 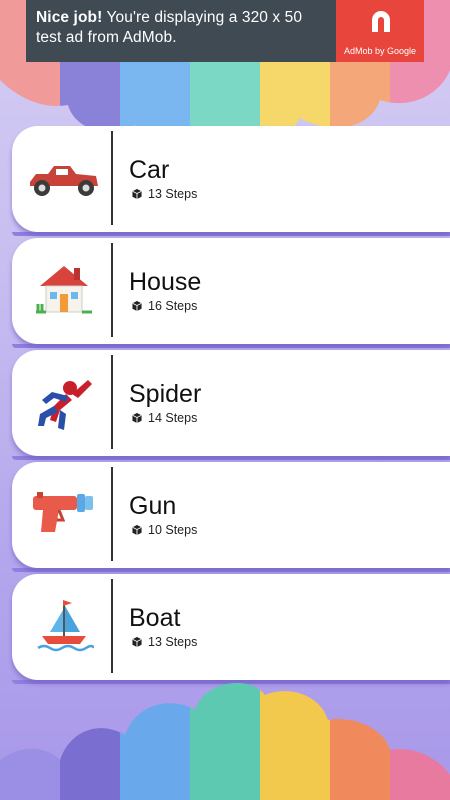 I want to click on item-steps: 14 Steps, so click(x=164, y=418).